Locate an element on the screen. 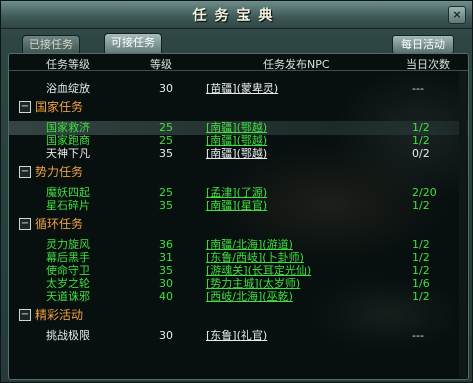  task-row: 幕后黑手 31 [东鲁/西岐](卜卦师) 1/2 is located at coordinates (238, 258).